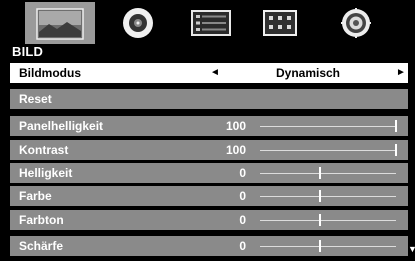 The image size is (415, 261). Describe the element at coordinates (35, 99) in the screenshot. I see `reset-label: Reset` at that location.